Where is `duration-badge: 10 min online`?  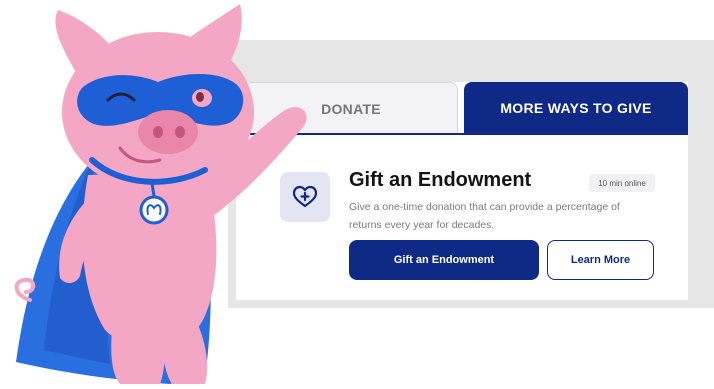
duration-badge: 10 min online is located at coordinates (622, 183).